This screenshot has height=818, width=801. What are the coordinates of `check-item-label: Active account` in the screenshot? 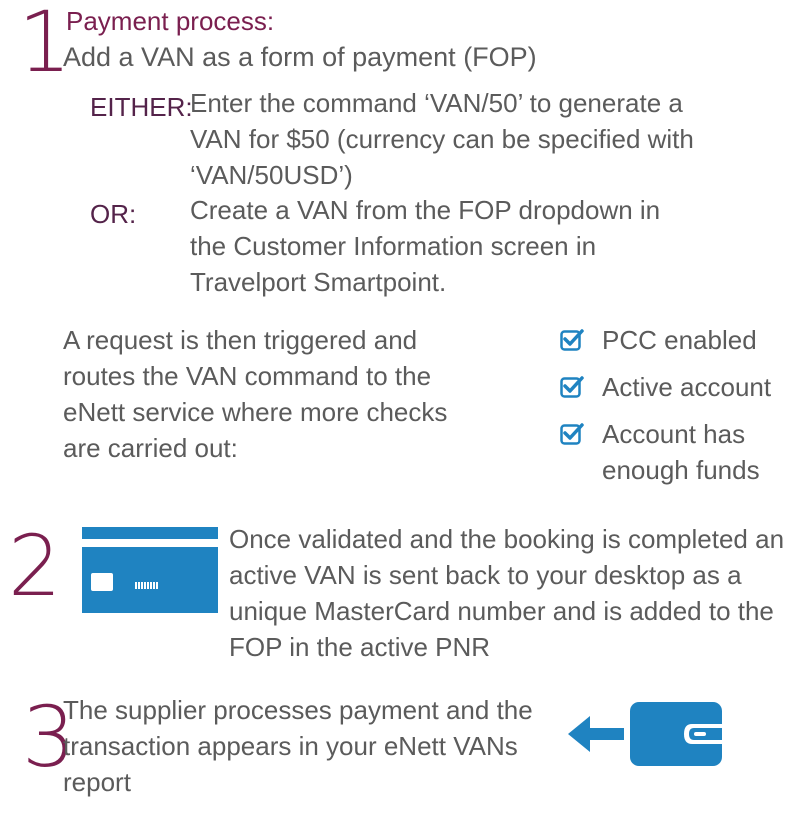 It's located at (687, 387).